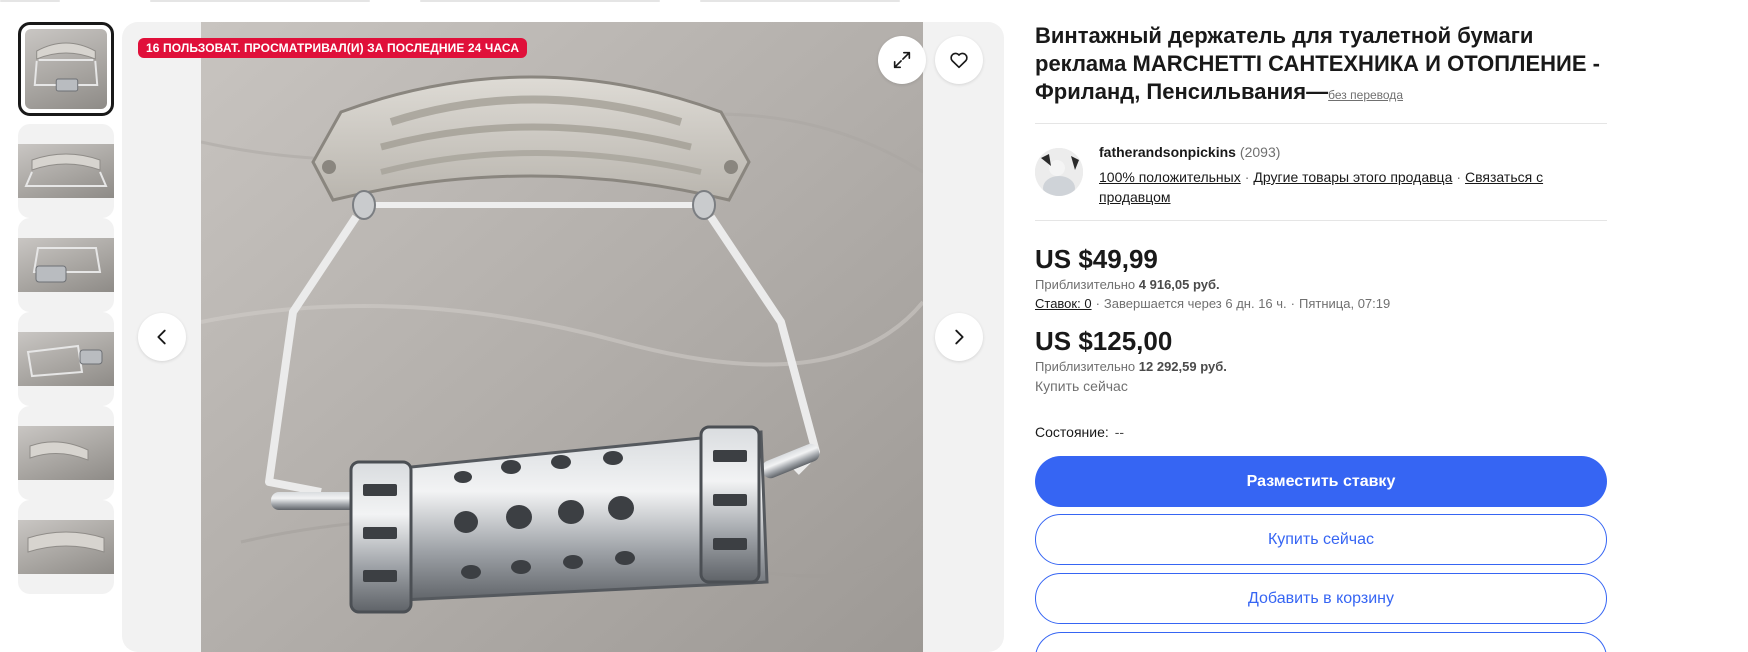 Image resolution: width=1748 pixels, height=652 pixels. Describe the element at coordinates (1352, 177) in the screenshot. I see `other-items-link: Другие товары этого продавца` at that location.